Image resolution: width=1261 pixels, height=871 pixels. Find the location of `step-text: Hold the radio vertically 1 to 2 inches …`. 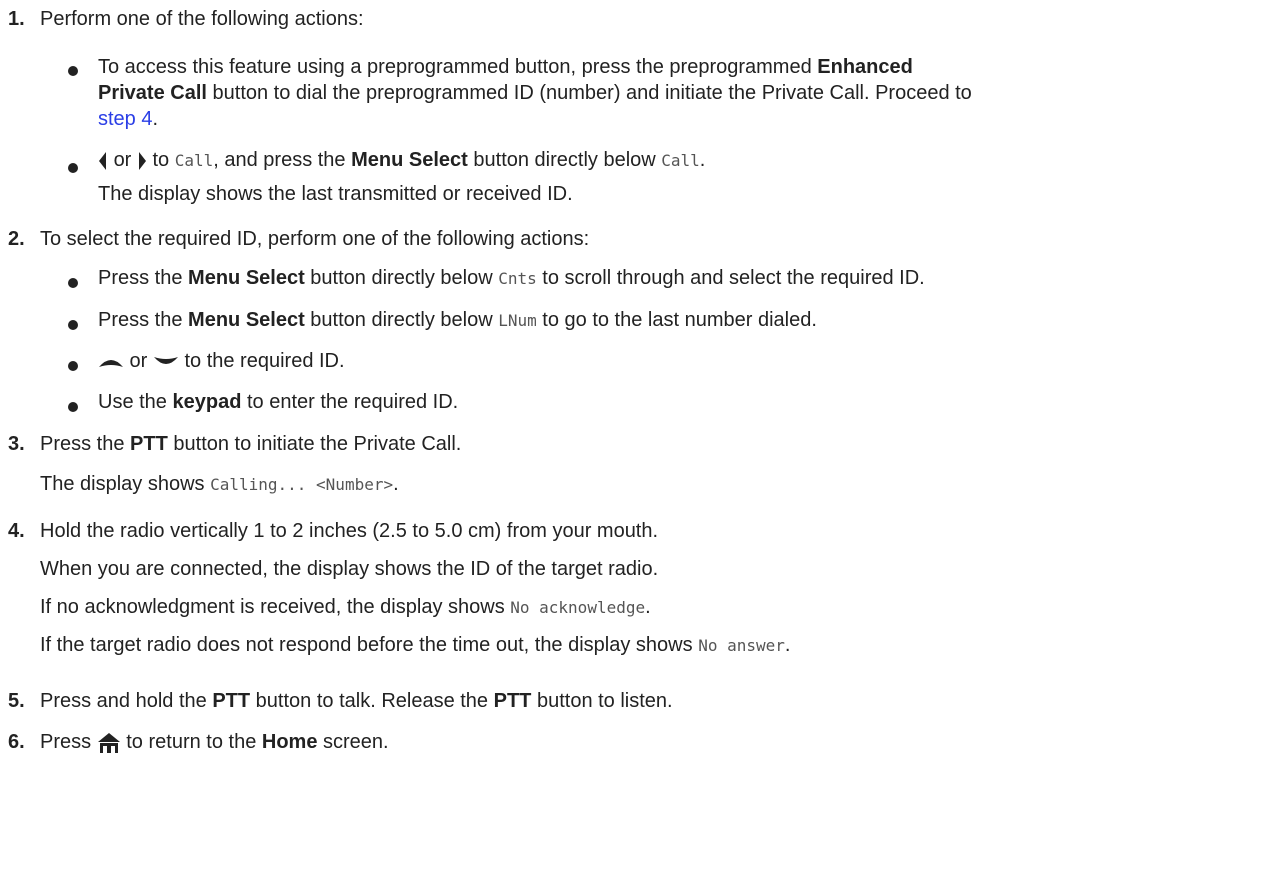

step-text: Hold the radio vertically 1 to 2 inches … is located at coordinates (349, 531).